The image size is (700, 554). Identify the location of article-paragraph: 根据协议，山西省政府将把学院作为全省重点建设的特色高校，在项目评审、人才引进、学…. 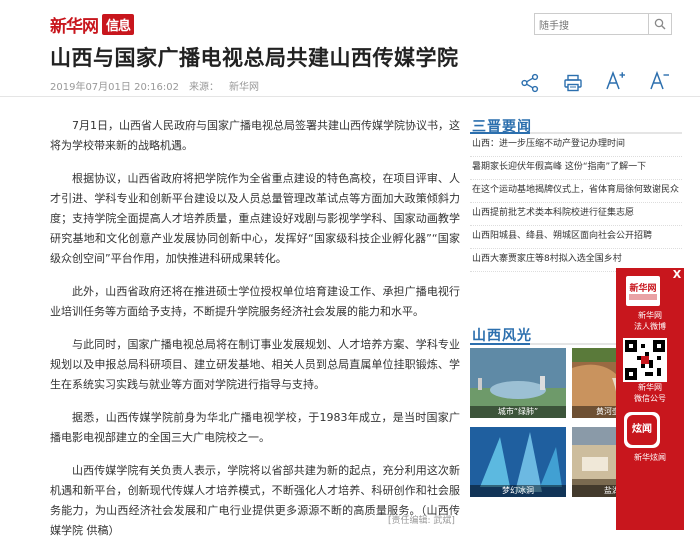
(255, 218).